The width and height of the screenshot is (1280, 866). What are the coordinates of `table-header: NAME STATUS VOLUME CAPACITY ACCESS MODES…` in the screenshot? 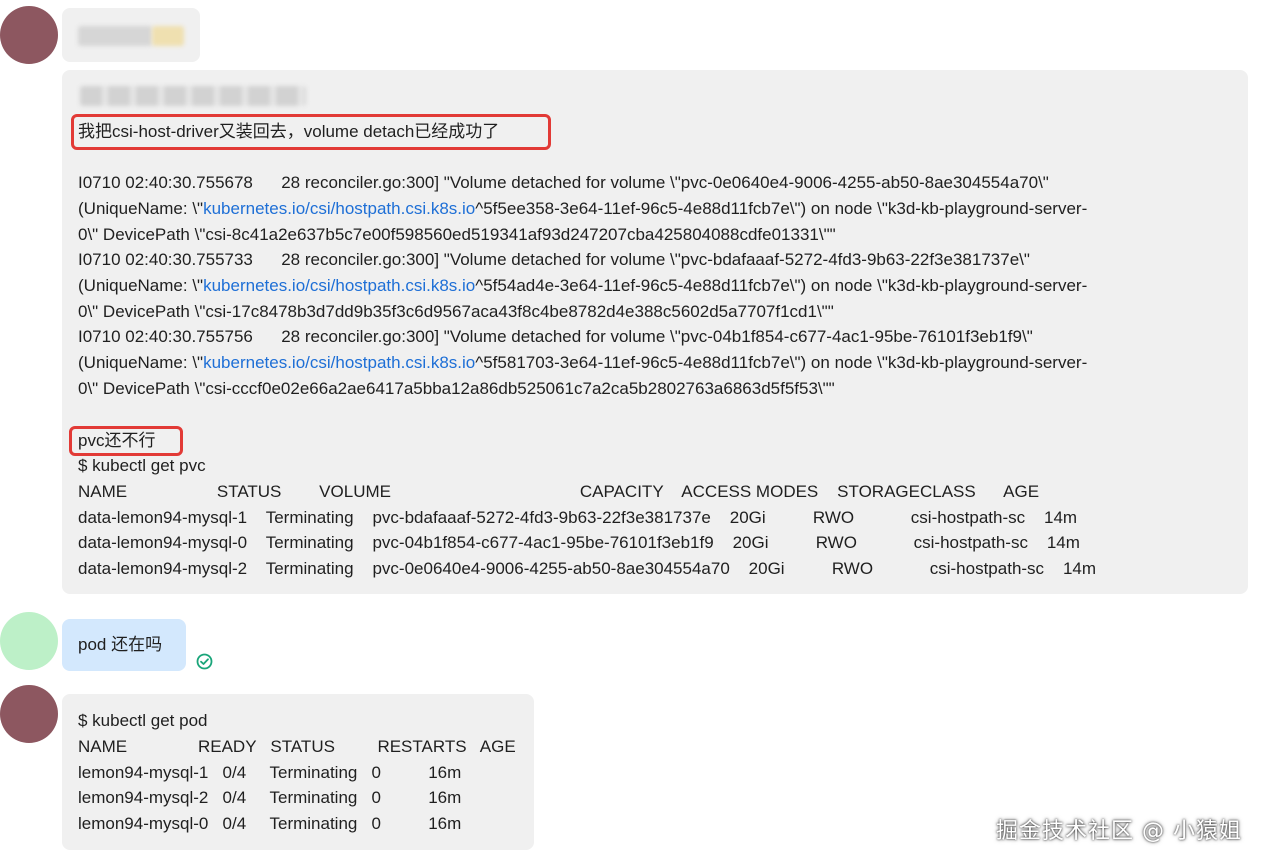 It's located at (559, 491).